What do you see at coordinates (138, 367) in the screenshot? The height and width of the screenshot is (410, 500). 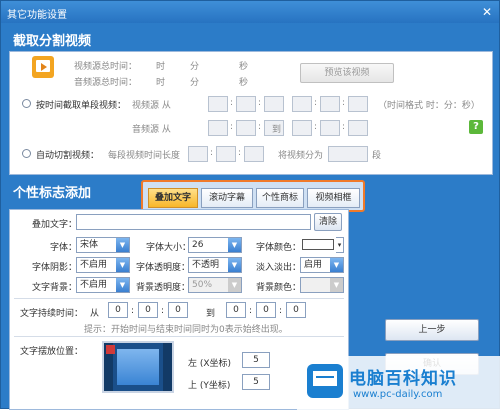 I see `position-preview` at bounding box center [138, 367].